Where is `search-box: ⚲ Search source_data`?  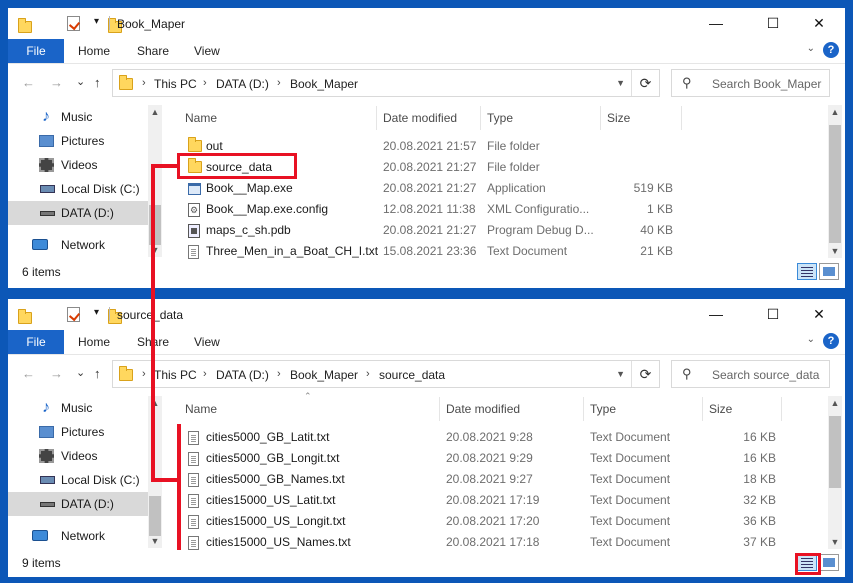 search-box: ⚲ Search source_data is located at coordinates (750, 374).